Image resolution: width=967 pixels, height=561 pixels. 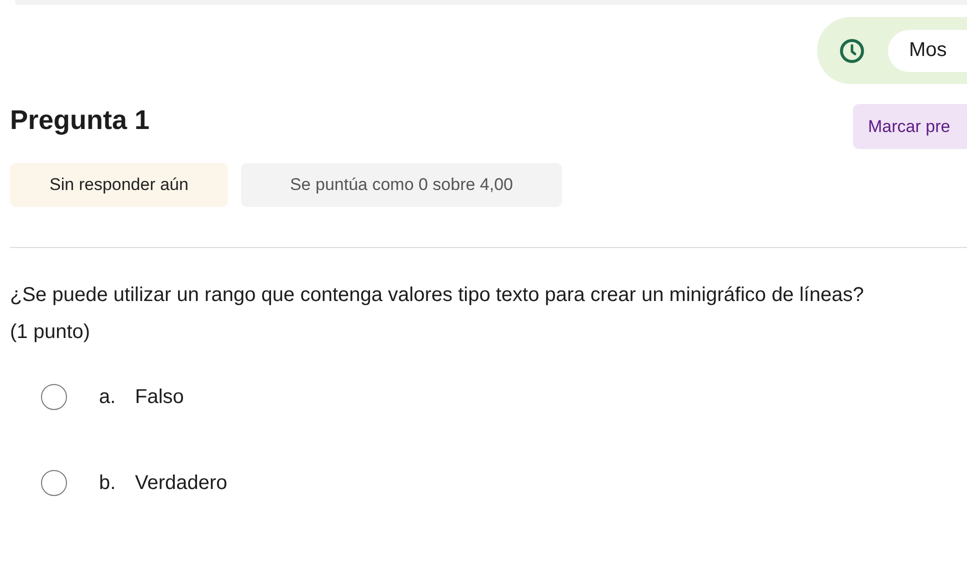 I want to click on grade-info: Se puntúa como 0 sobre 4,00, so click(x=401, y=185).